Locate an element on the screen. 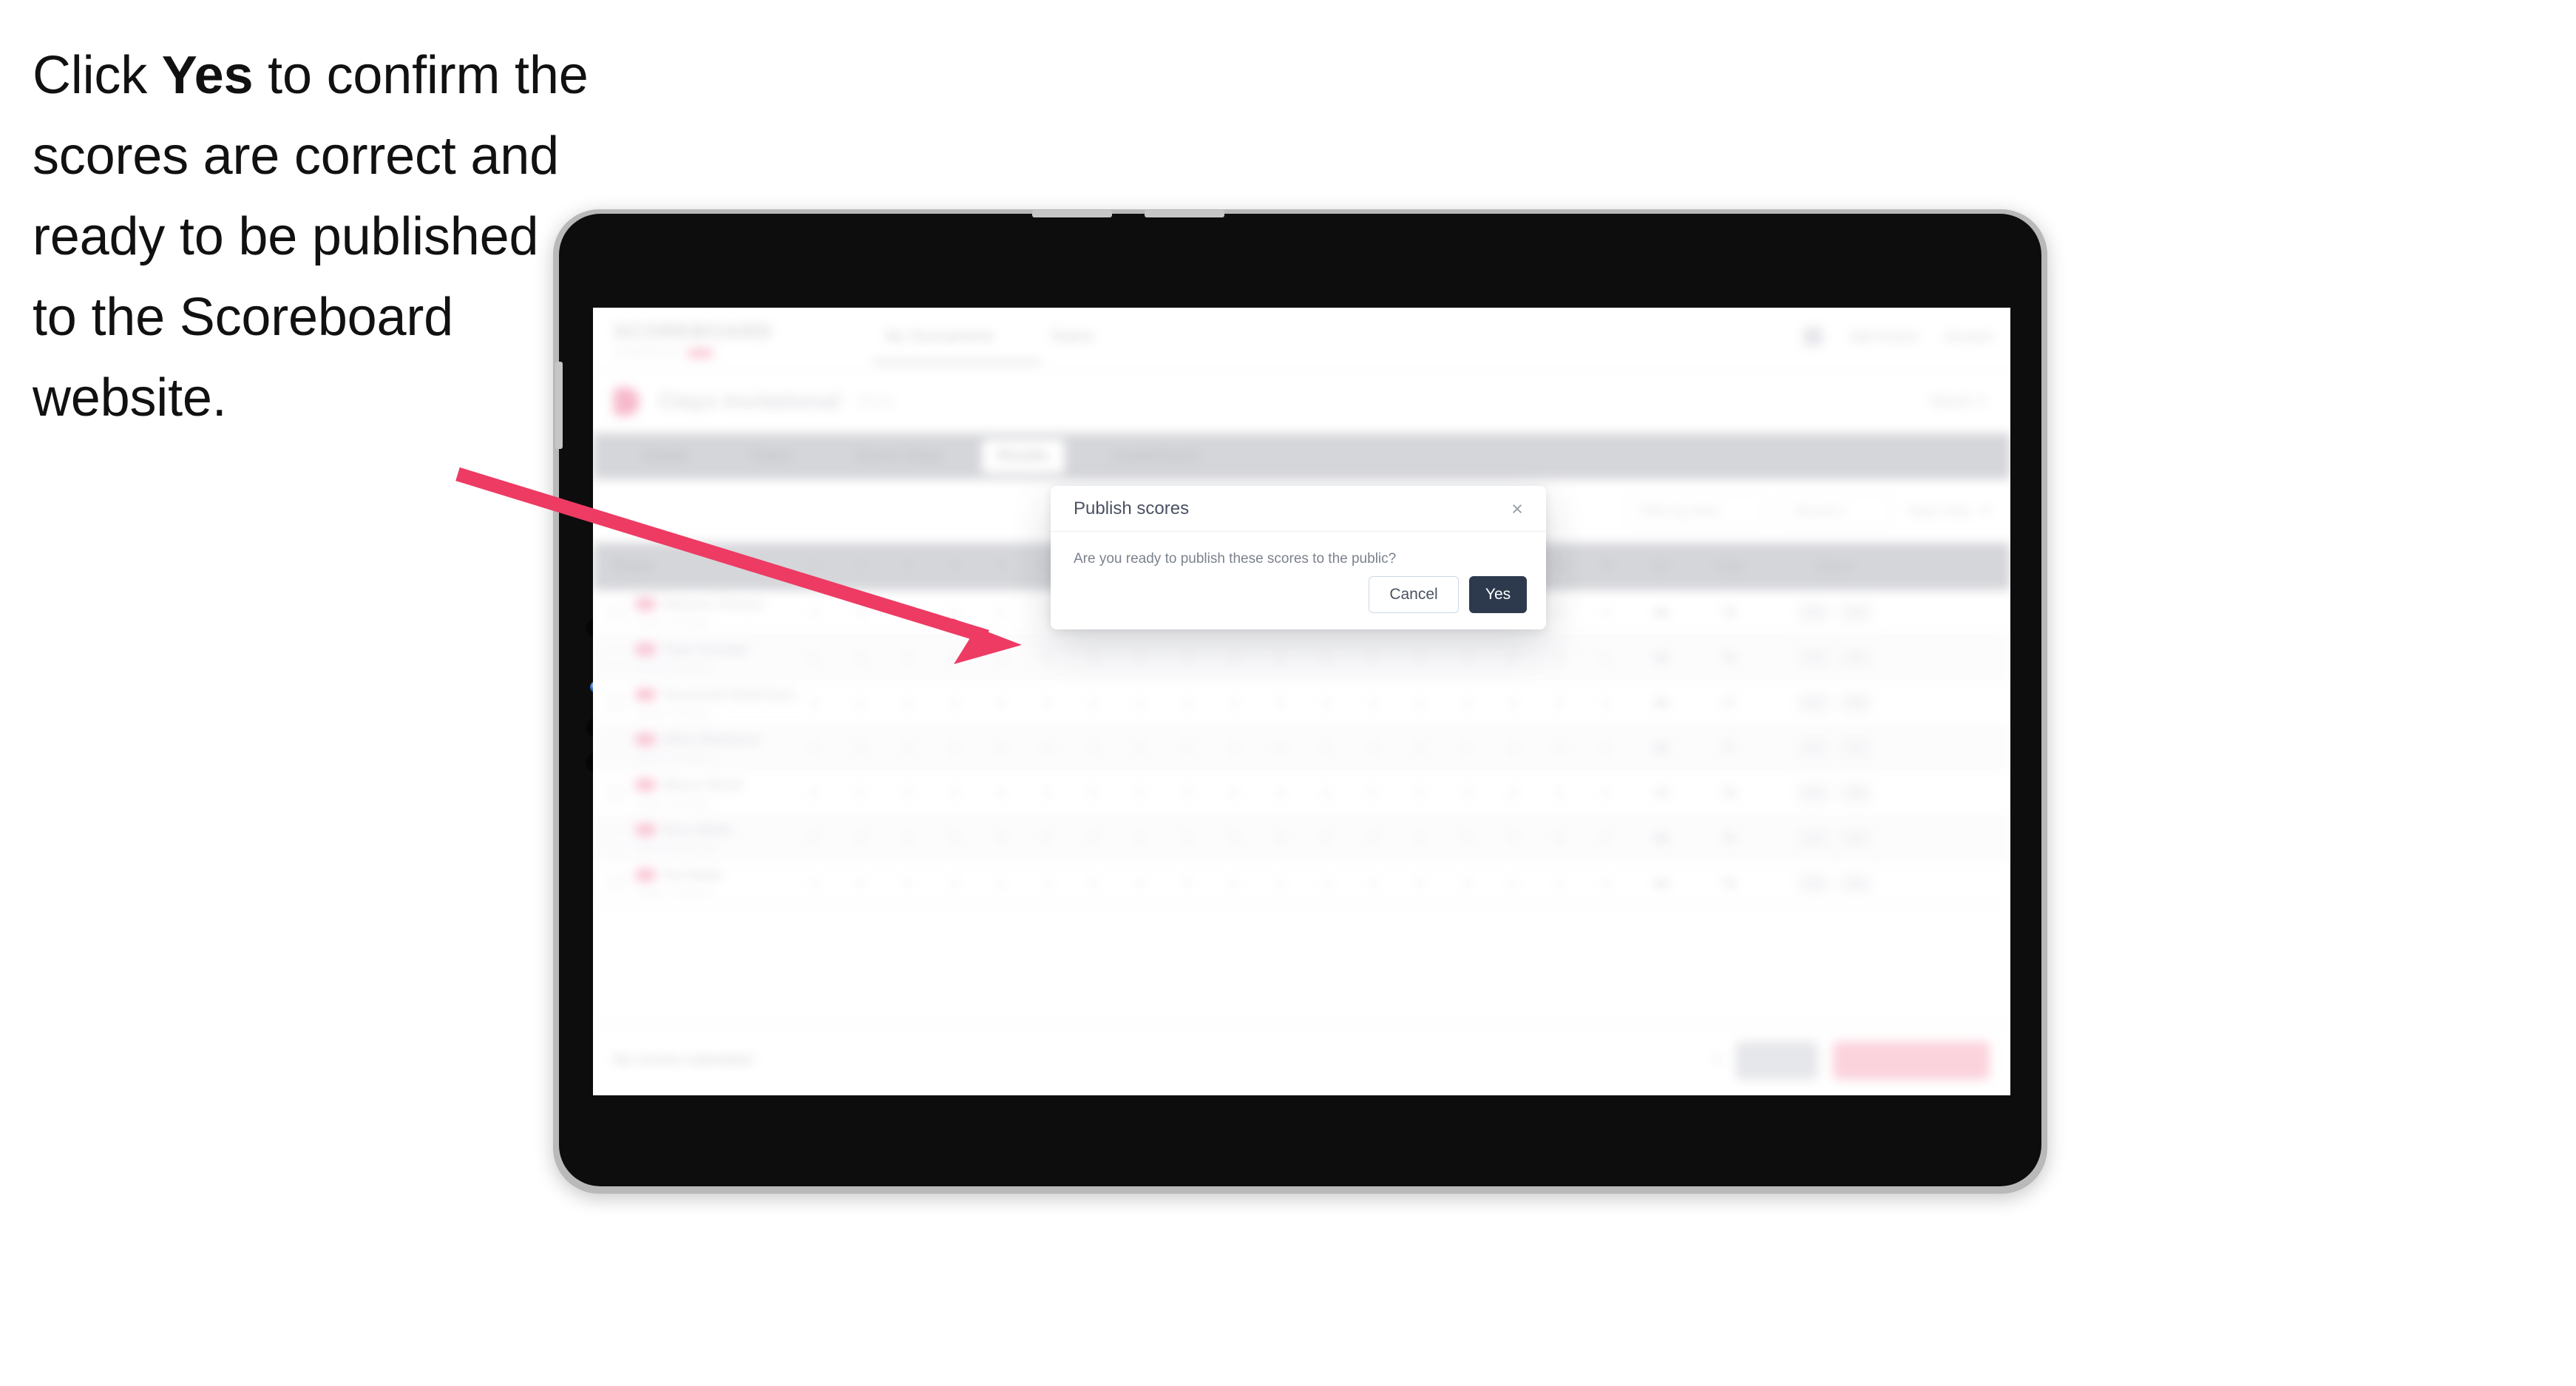 The width and height of the screenshot is (2576, 1386). tab-scorer-setup: Scorer Setup is located at coordinates (898, 456).